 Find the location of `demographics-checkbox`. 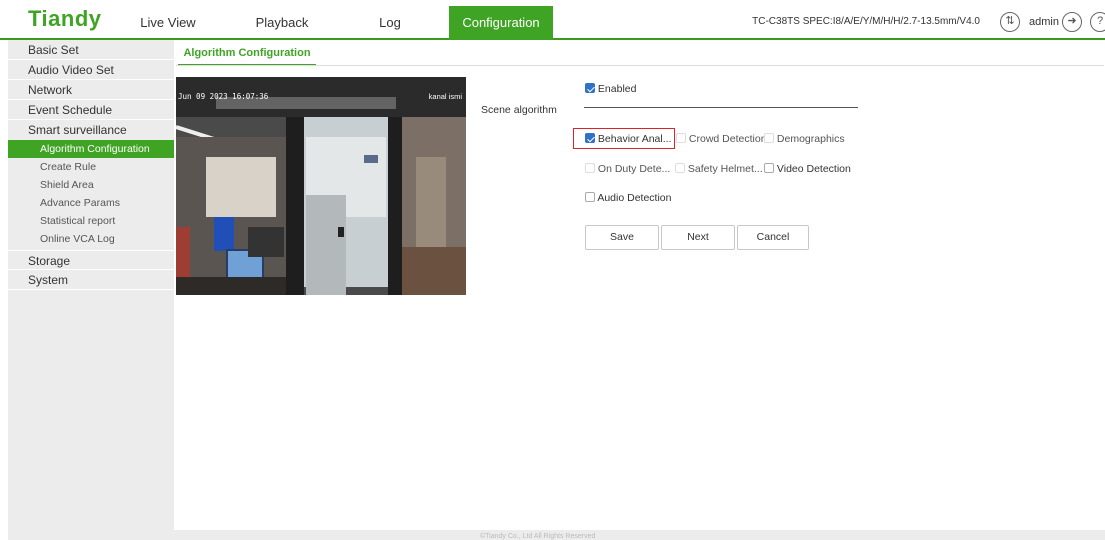

demographics-checkbox is located at coordinates (769, 138).